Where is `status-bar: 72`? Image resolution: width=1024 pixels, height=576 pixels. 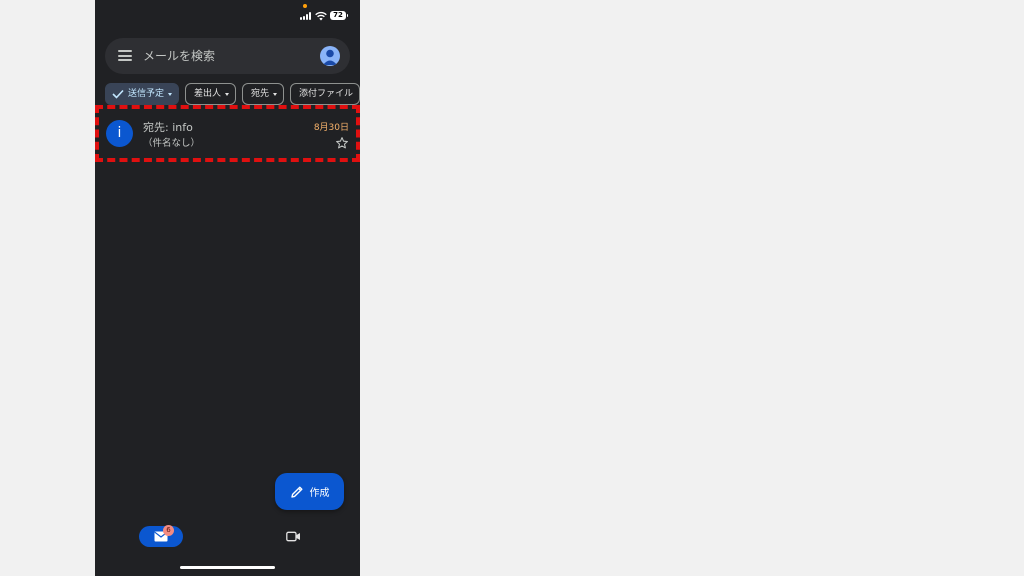 status-bar: 72 is located at coordinates (227, 15).